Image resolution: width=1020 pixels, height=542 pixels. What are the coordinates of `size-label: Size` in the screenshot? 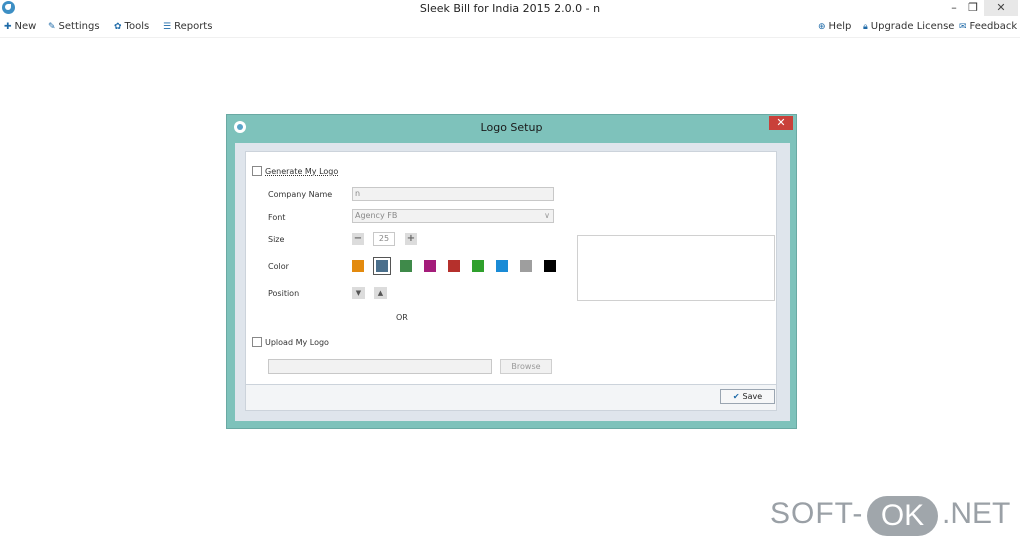 It's located at (276, 239).